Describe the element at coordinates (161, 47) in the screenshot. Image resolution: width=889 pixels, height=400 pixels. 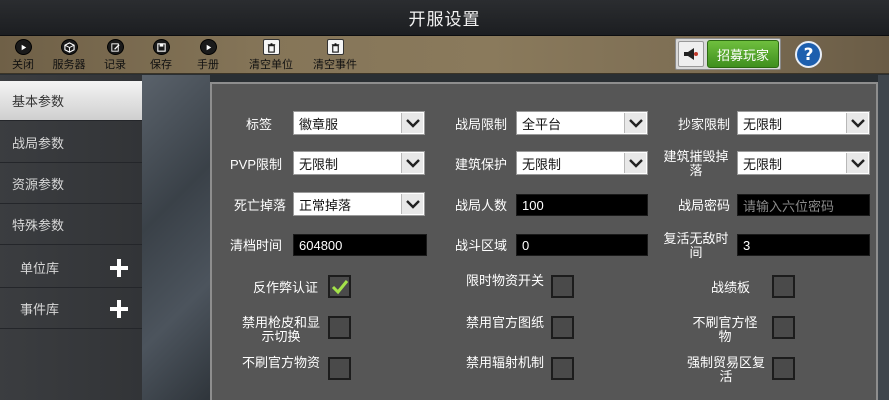
I see `disk-icon` at that location.